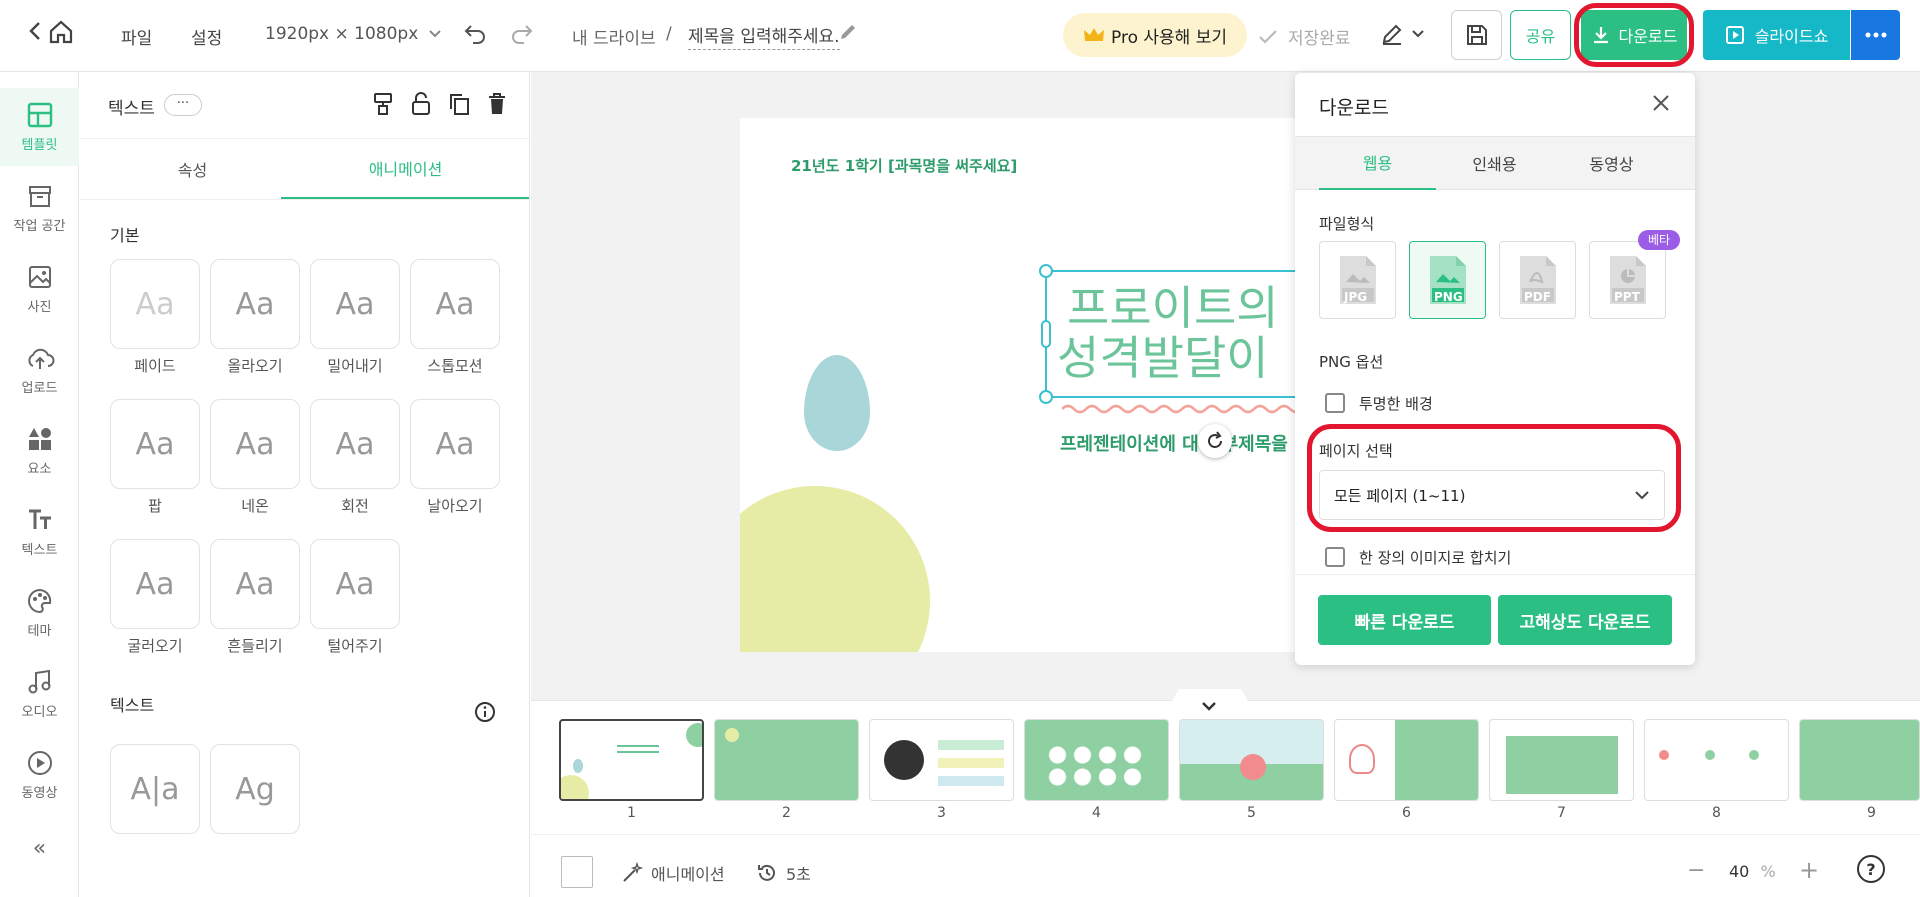 The height and width of the screenshot is (897, 1920). What do you see at coordinates (764, 36) in the screenshot?
I see `doc-title-field: 제목을 입력해주세요.` at bounding box center [764, 36].